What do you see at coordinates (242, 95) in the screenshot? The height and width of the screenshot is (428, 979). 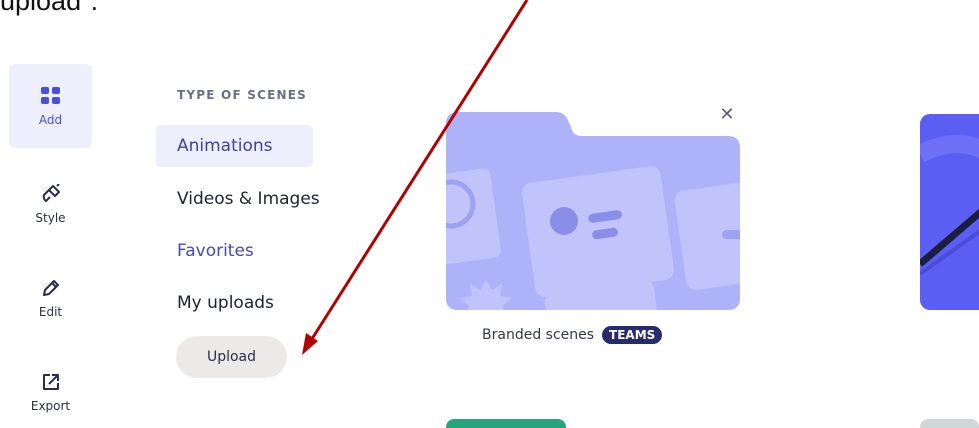 I see `section-title: TYPE OF SCENES` at bounding box center [242, 95].